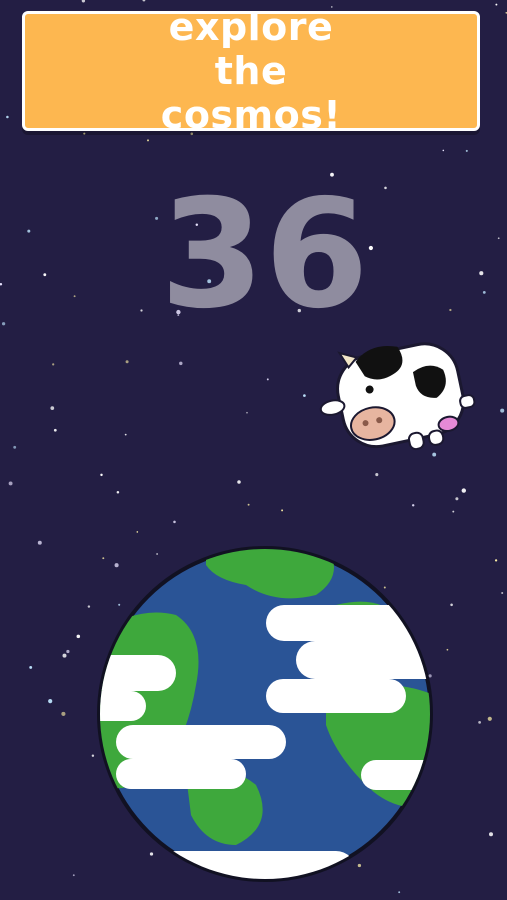  I want to click on explore-banner-button: explore the cosmos!, so click(251, 71).